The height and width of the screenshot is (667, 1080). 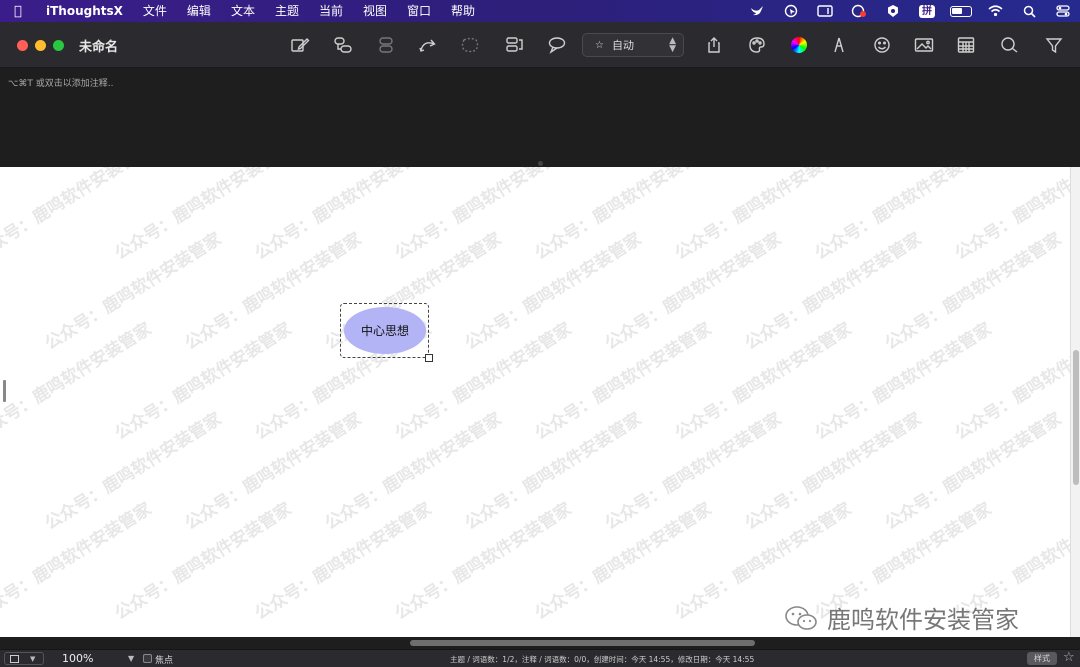 I want to click on favorite-star-icon: ☆, so click(x=1069, y=657).